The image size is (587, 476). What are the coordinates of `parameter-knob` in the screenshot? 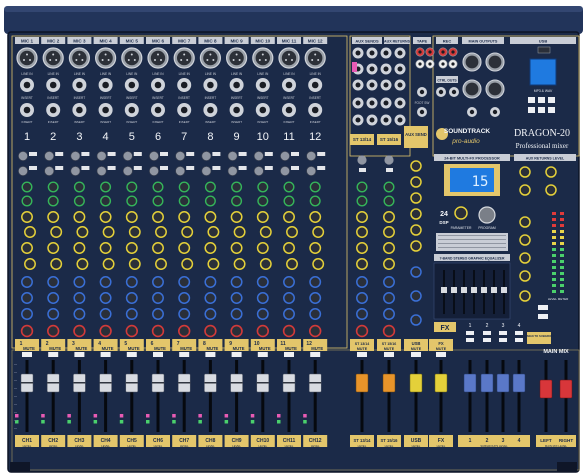 It's located at (461, 213).